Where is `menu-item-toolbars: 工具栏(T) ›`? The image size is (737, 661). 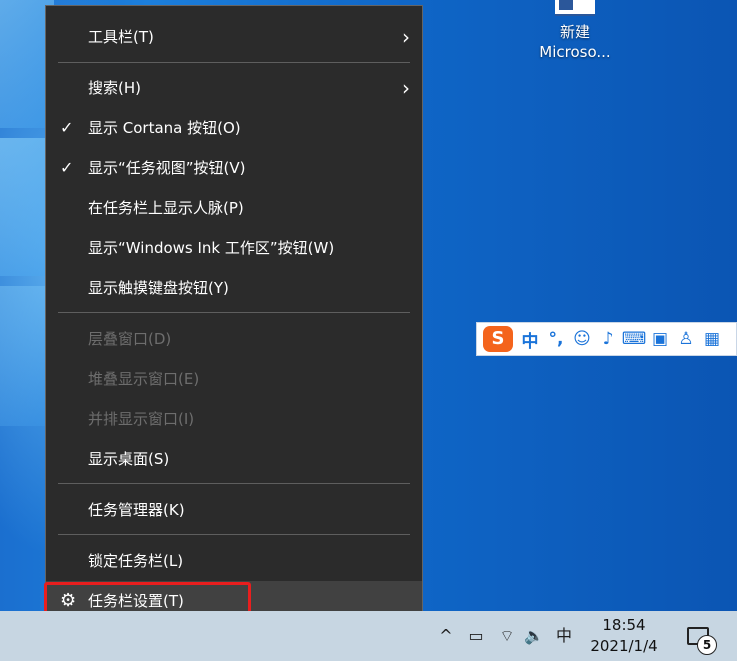
menu-item-toolbars: 工具栏(T) › is located at coordinates (234, 37).